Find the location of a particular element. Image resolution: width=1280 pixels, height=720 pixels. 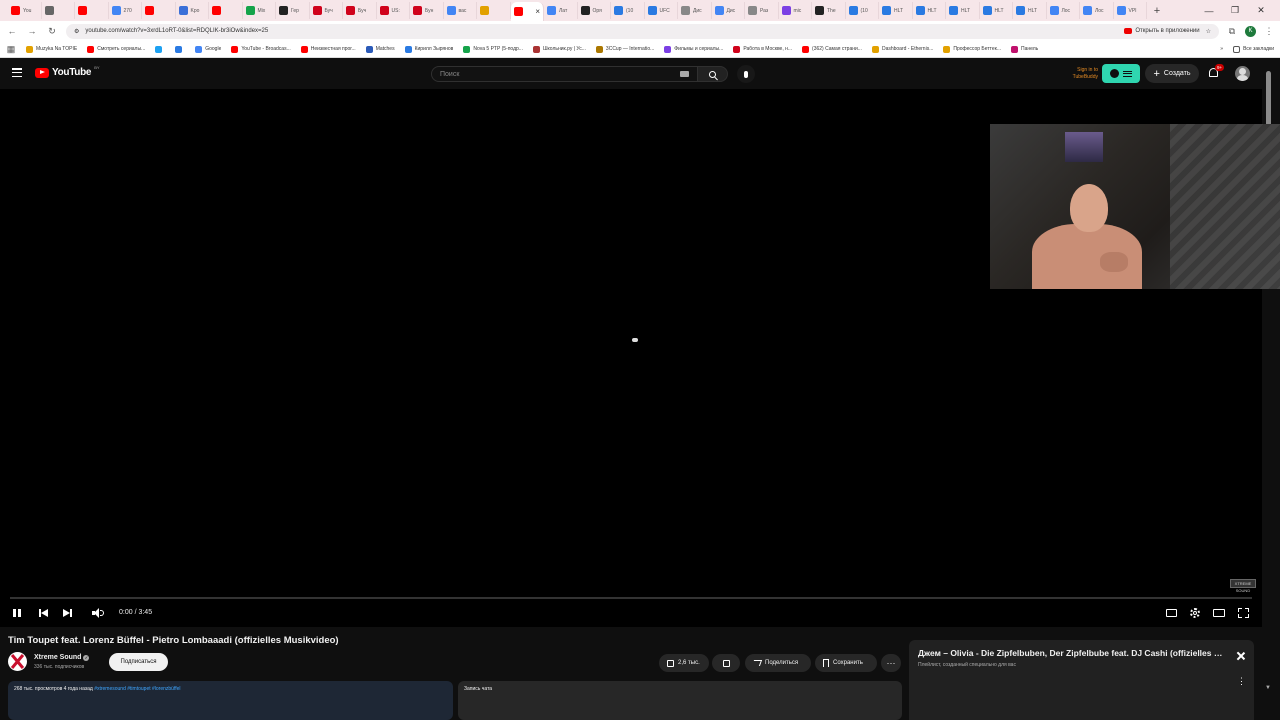

forward-icon: → is located at coordinates (32, 31).